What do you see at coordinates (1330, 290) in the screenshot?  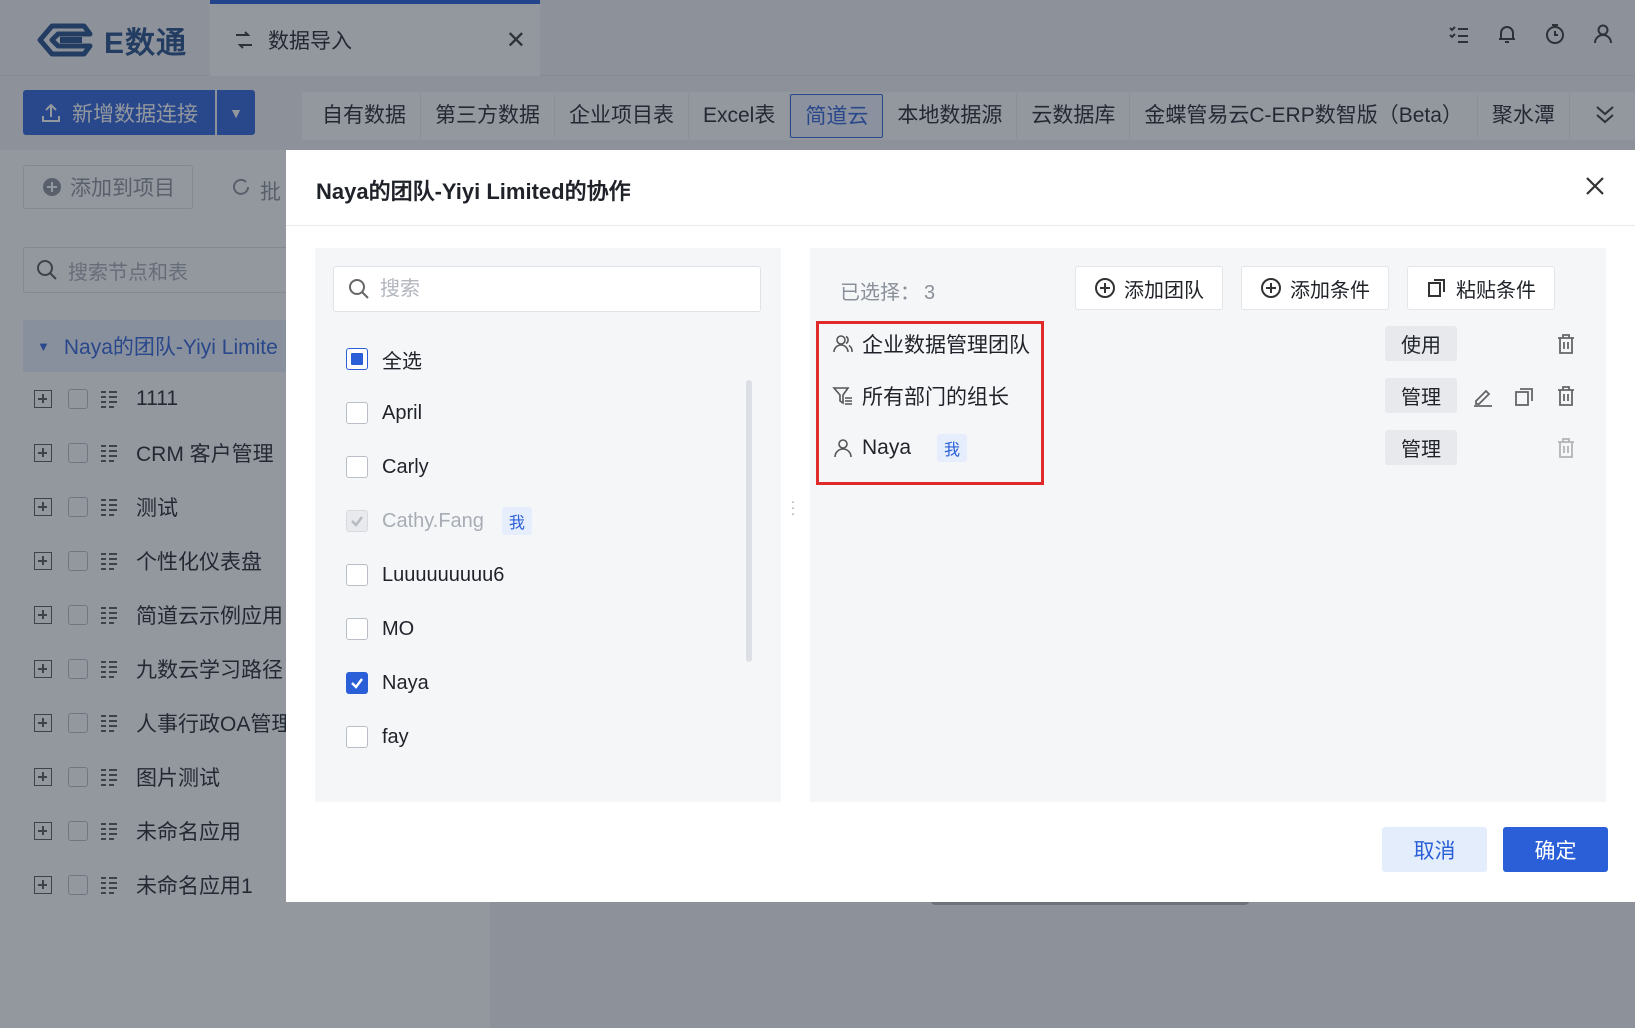 I see `add-condition-label: 添加条件` at bounding box center [1330, 290].